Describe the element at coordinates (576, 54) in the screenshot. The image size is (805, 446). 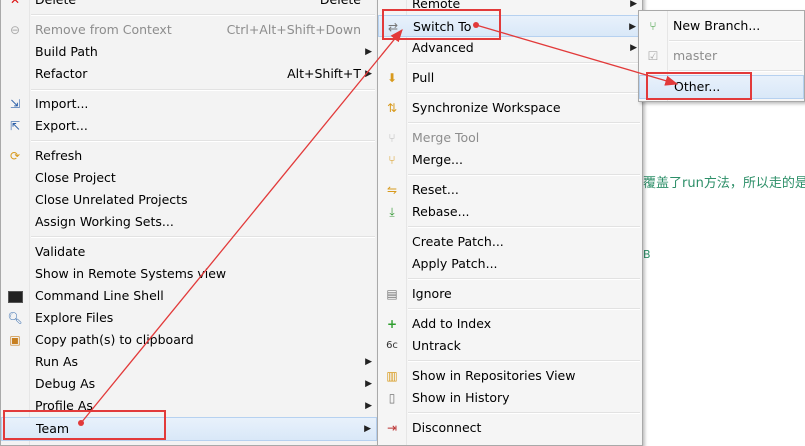
I see `annotation-arrow-switch-to-other` at that location.